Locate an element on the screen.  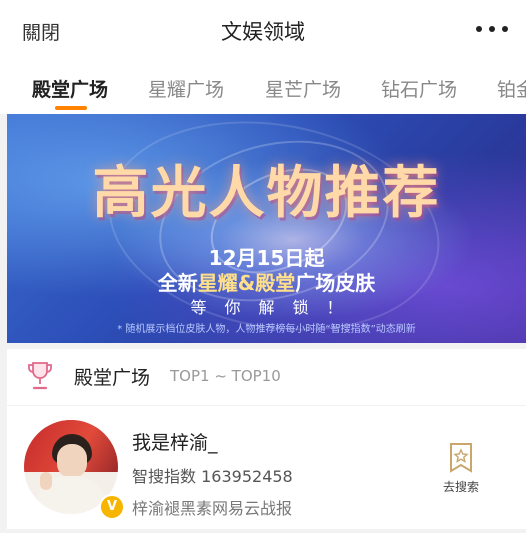
banner-note: * 随机展示档位皮肤人物，人物推荐榜每小时随“智搜指数”动态刷新 is located at coordinates (266, 329).